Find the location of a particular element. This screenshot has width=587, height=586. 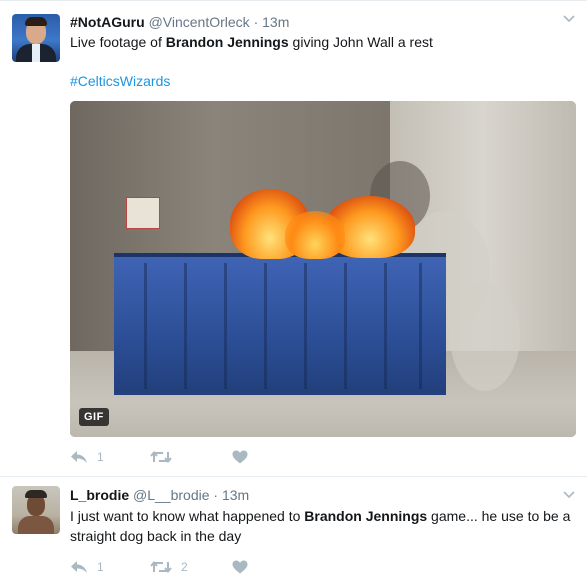

media-dumpster is located at coordinates (280, 324).